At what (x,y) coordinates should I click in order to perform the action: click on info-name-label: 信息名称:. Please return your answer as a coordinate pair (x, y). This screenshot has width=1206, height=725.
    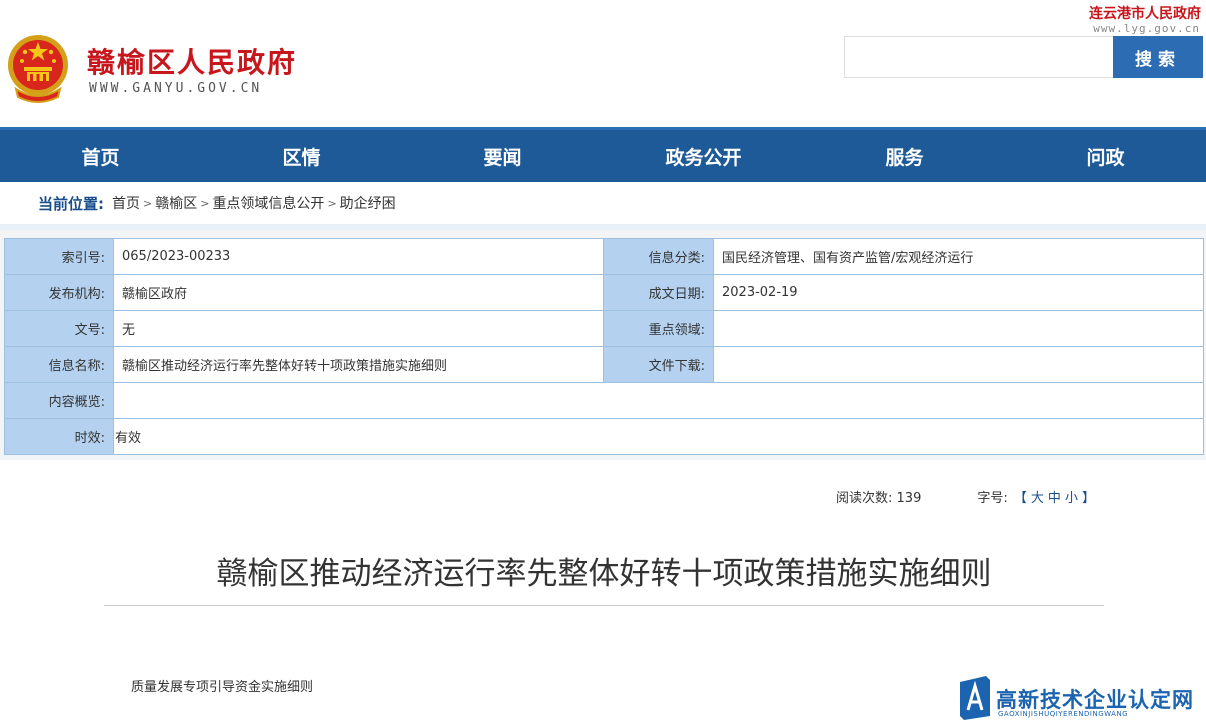
    Looking at the image, I should click on (59, 364).